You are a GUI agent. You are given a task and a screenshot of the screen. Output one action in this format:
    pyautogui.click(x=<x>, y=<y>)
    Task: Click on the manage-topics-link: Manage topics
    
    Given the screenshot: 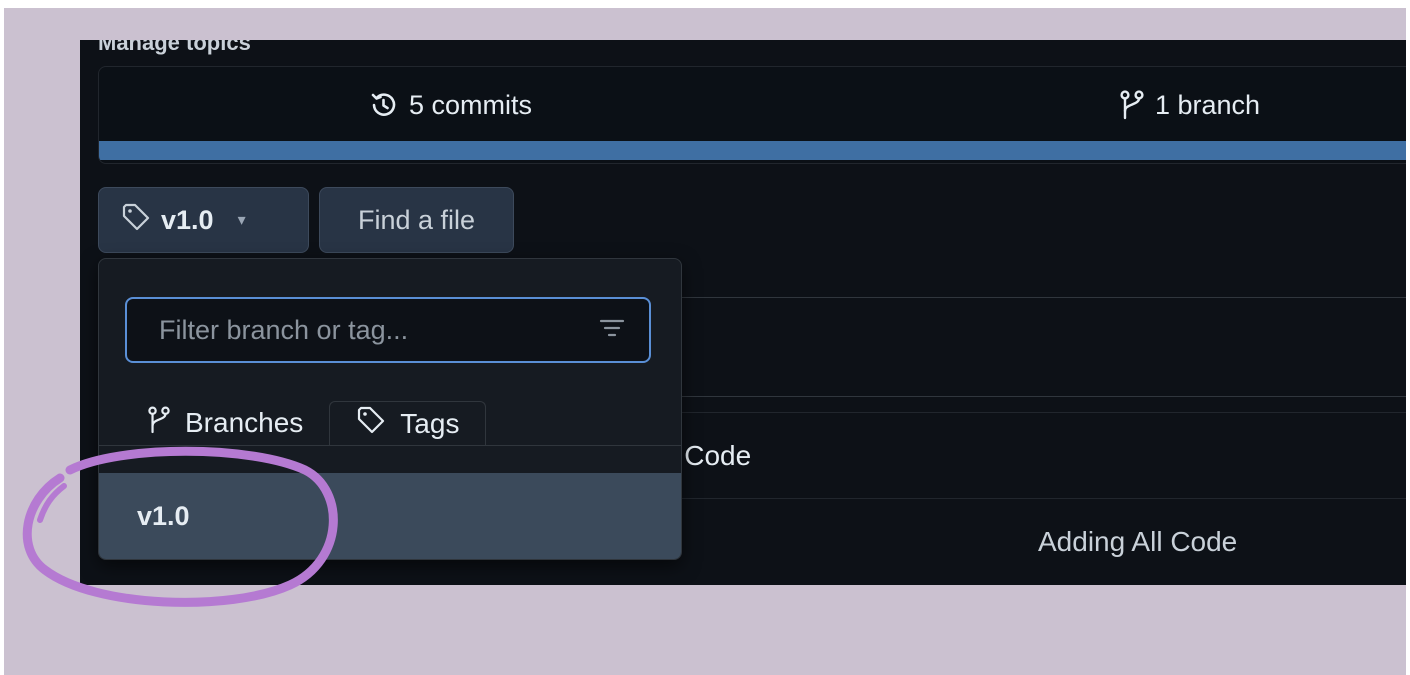 What is the action you would take?
    pyautogui.click(x=174, y=48)
    